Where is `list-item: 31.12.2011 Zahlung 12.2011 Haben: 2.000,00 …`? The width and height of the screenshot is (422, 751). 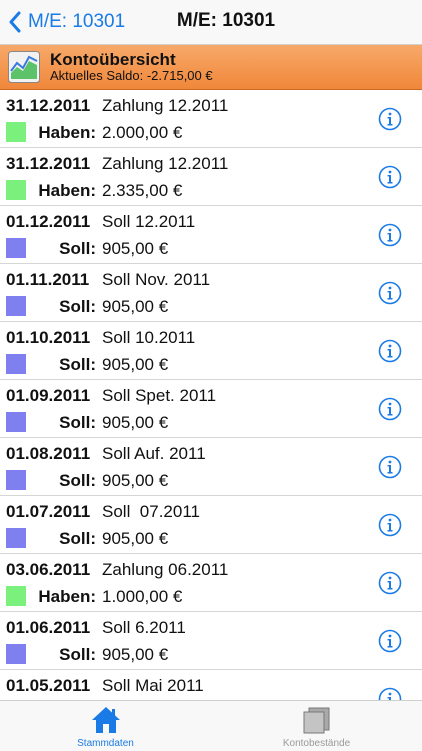
list-item: 31.12.2011 Zahlung 12.2011 Haben: 2.000,00 … is located at coordinates (211, 119).